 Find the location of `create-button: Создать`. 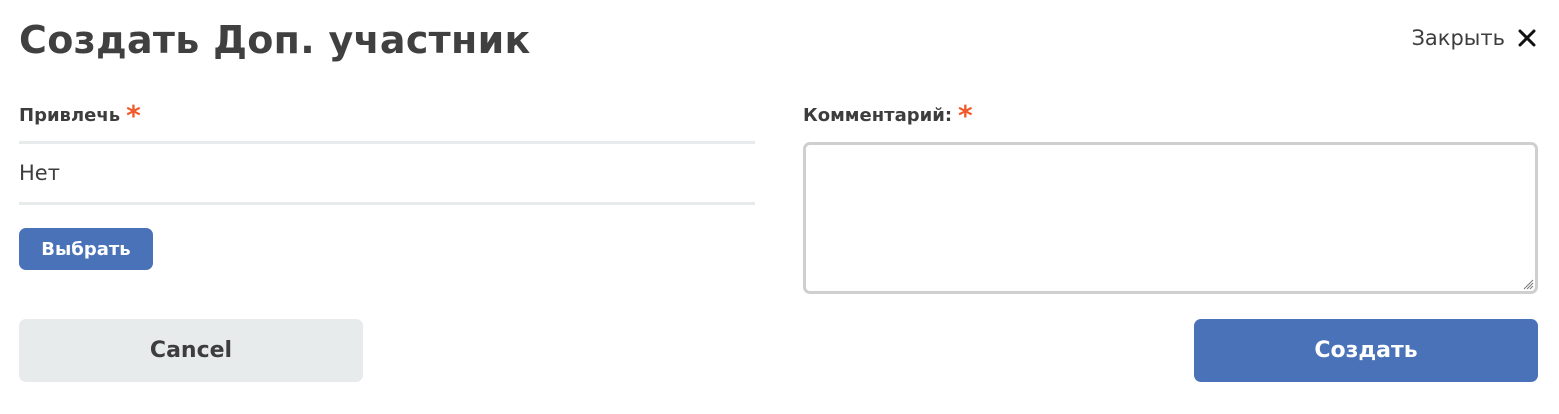

create-button: Создать is located at coordinates (1366, 350).